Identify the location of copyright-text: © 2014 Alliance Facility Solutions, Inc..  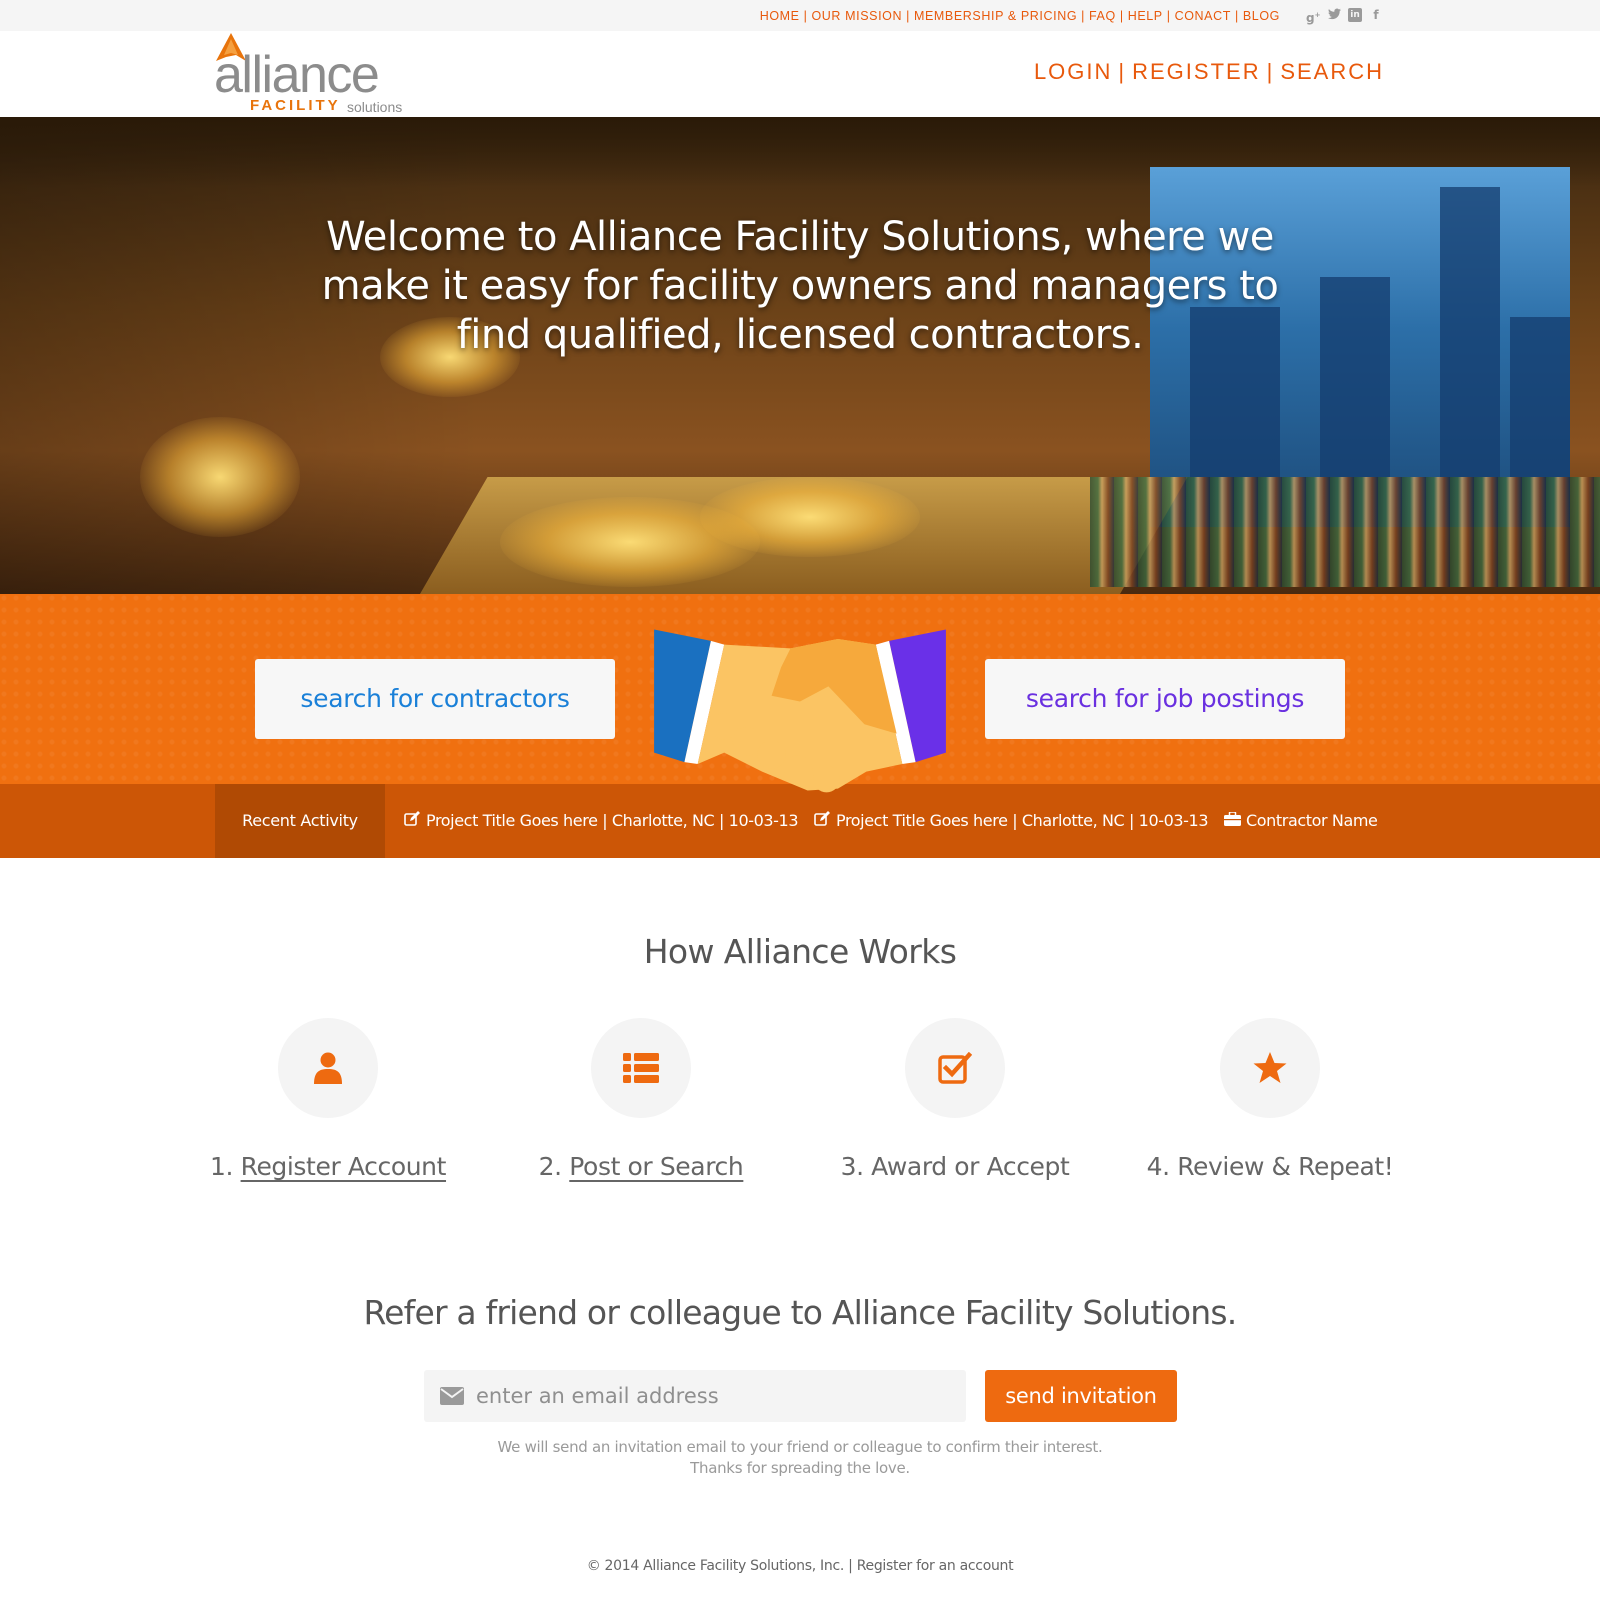
(715, 1566).